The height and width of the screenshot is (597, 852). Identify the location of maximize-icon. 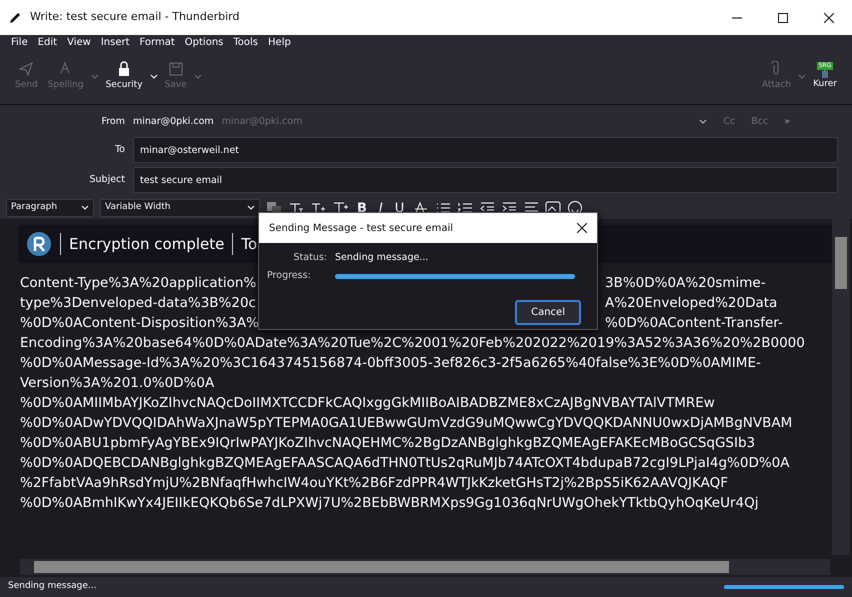
(783, 17).